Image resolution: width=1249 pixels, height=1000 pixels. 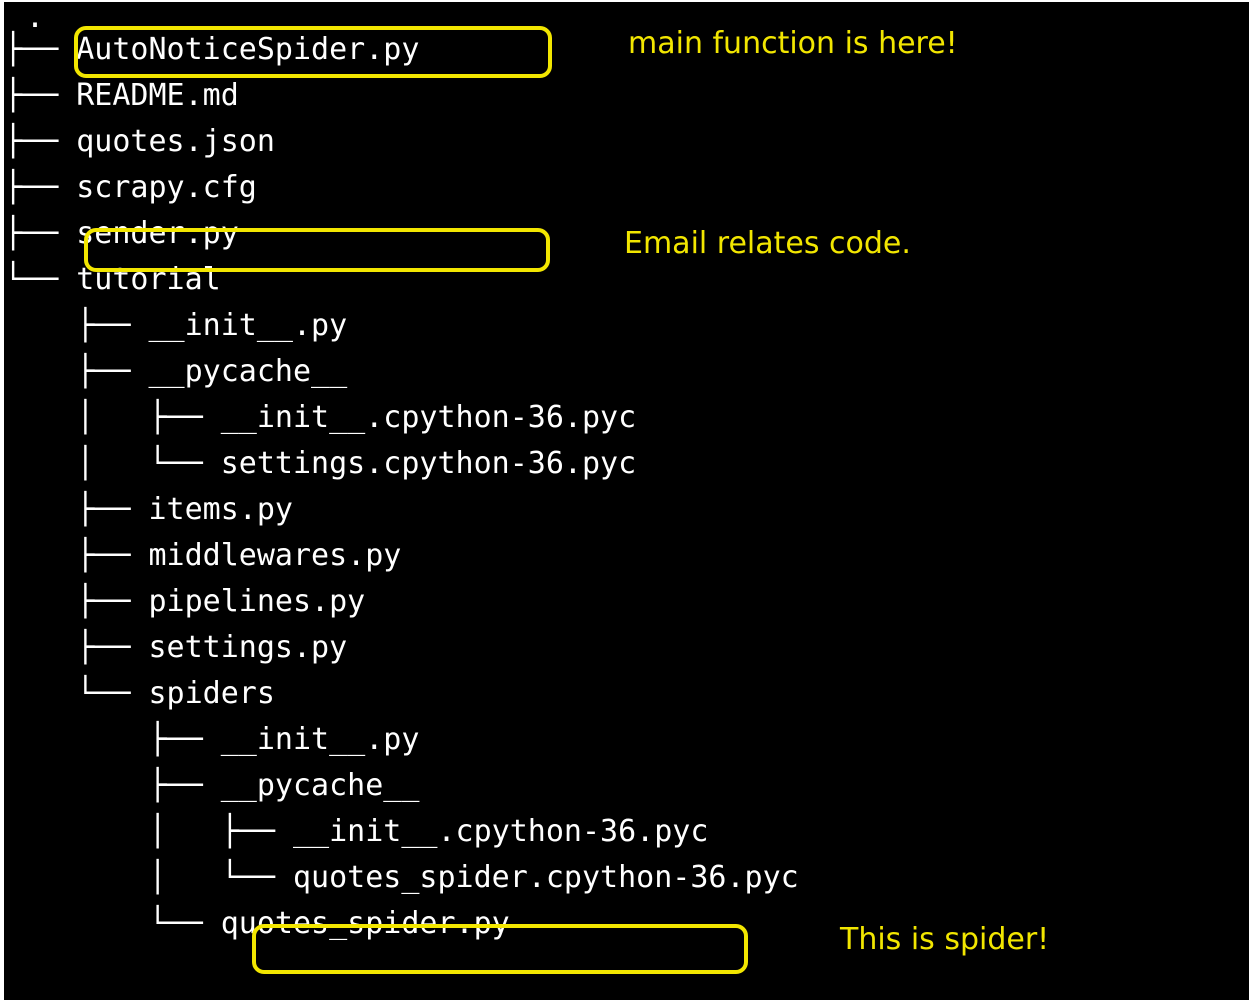 I want to click on folder-name: spiders, so click(x=211, y=693).